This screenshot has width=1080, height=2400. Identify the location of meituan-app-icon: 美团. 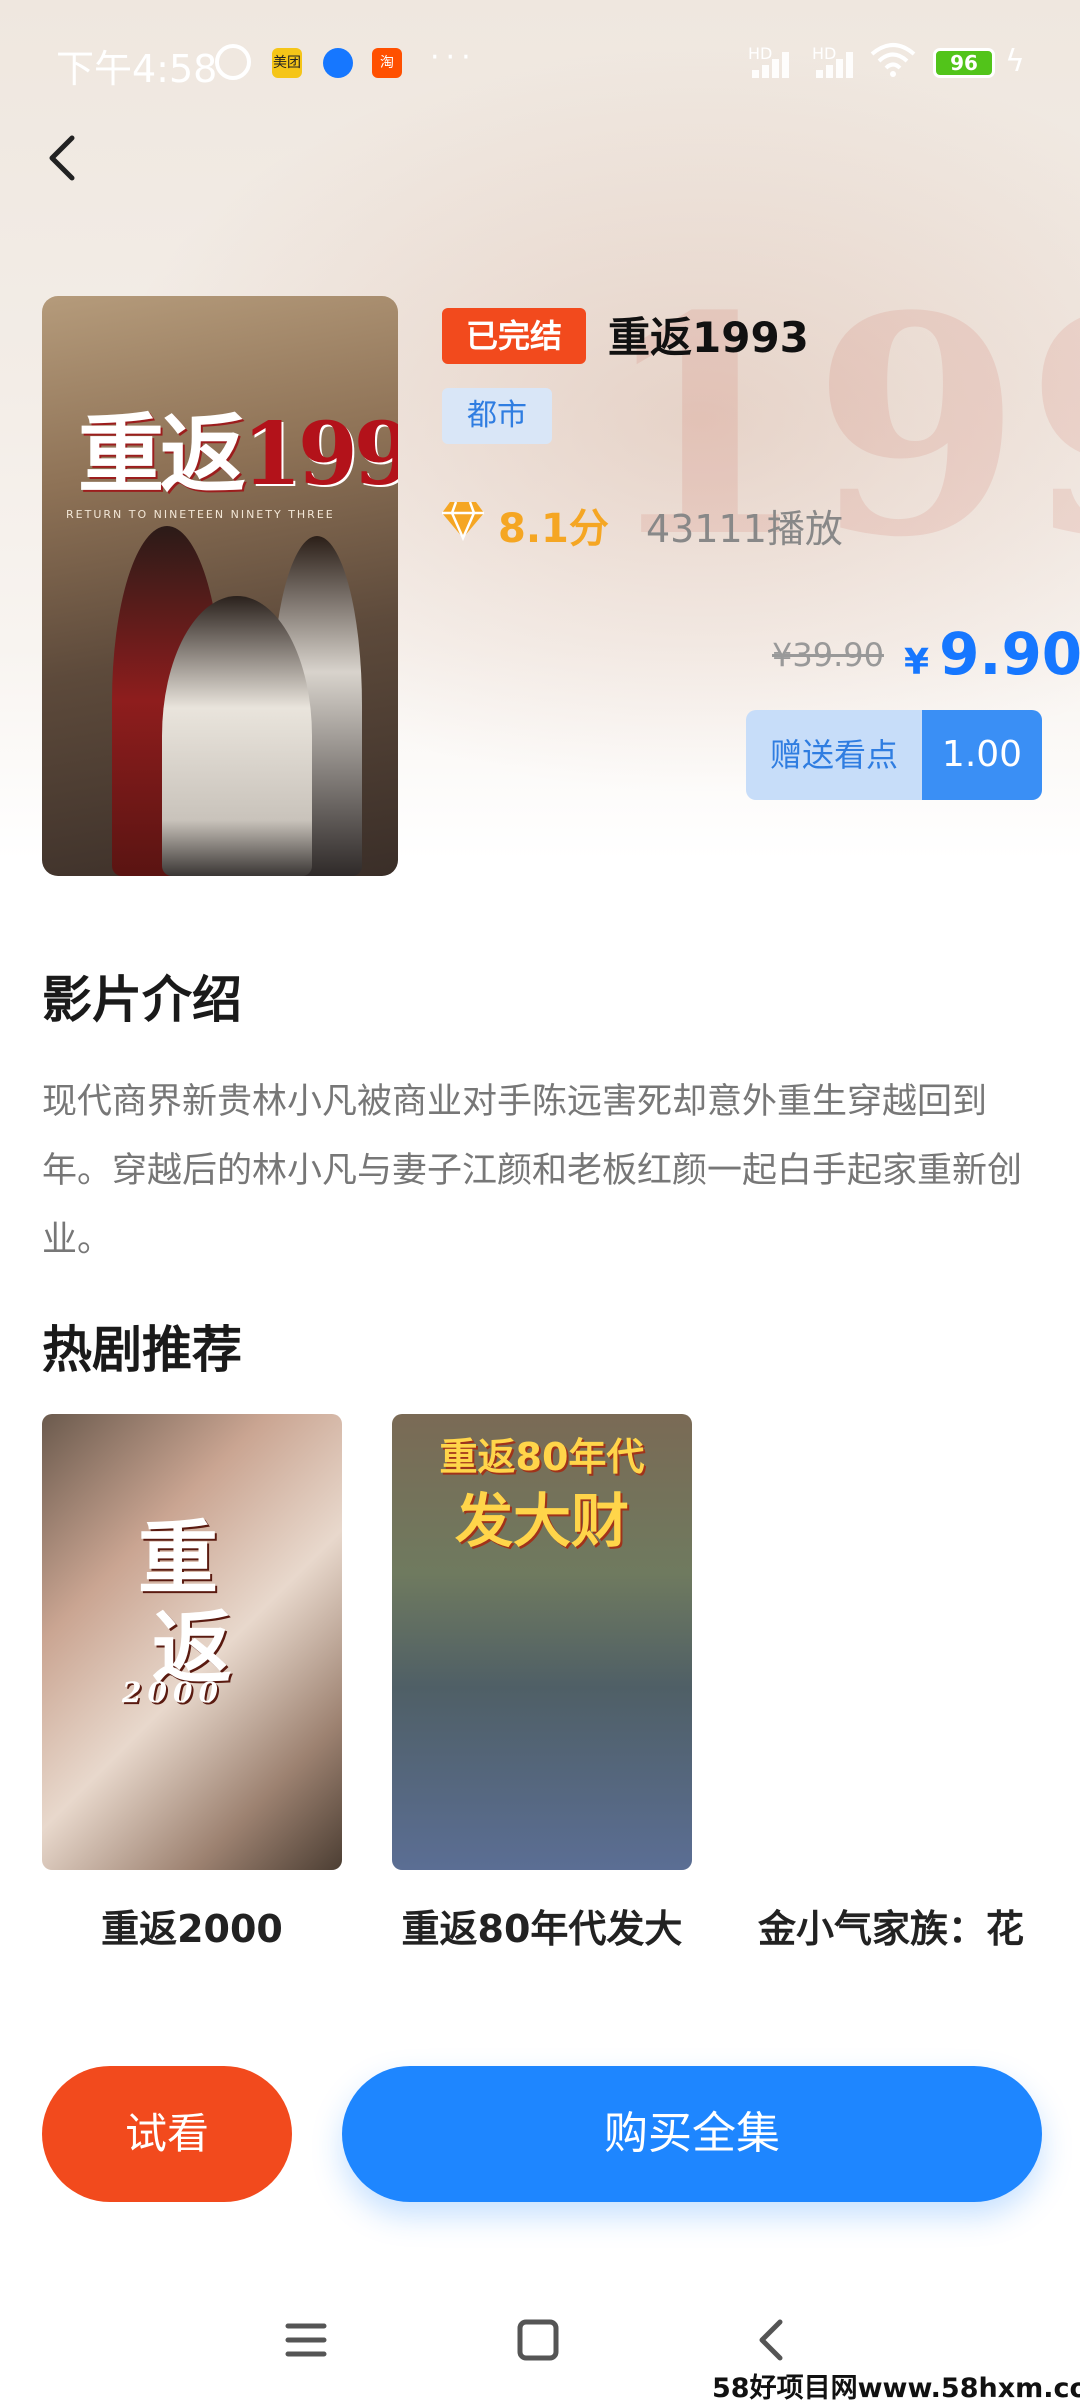
(287, 63).